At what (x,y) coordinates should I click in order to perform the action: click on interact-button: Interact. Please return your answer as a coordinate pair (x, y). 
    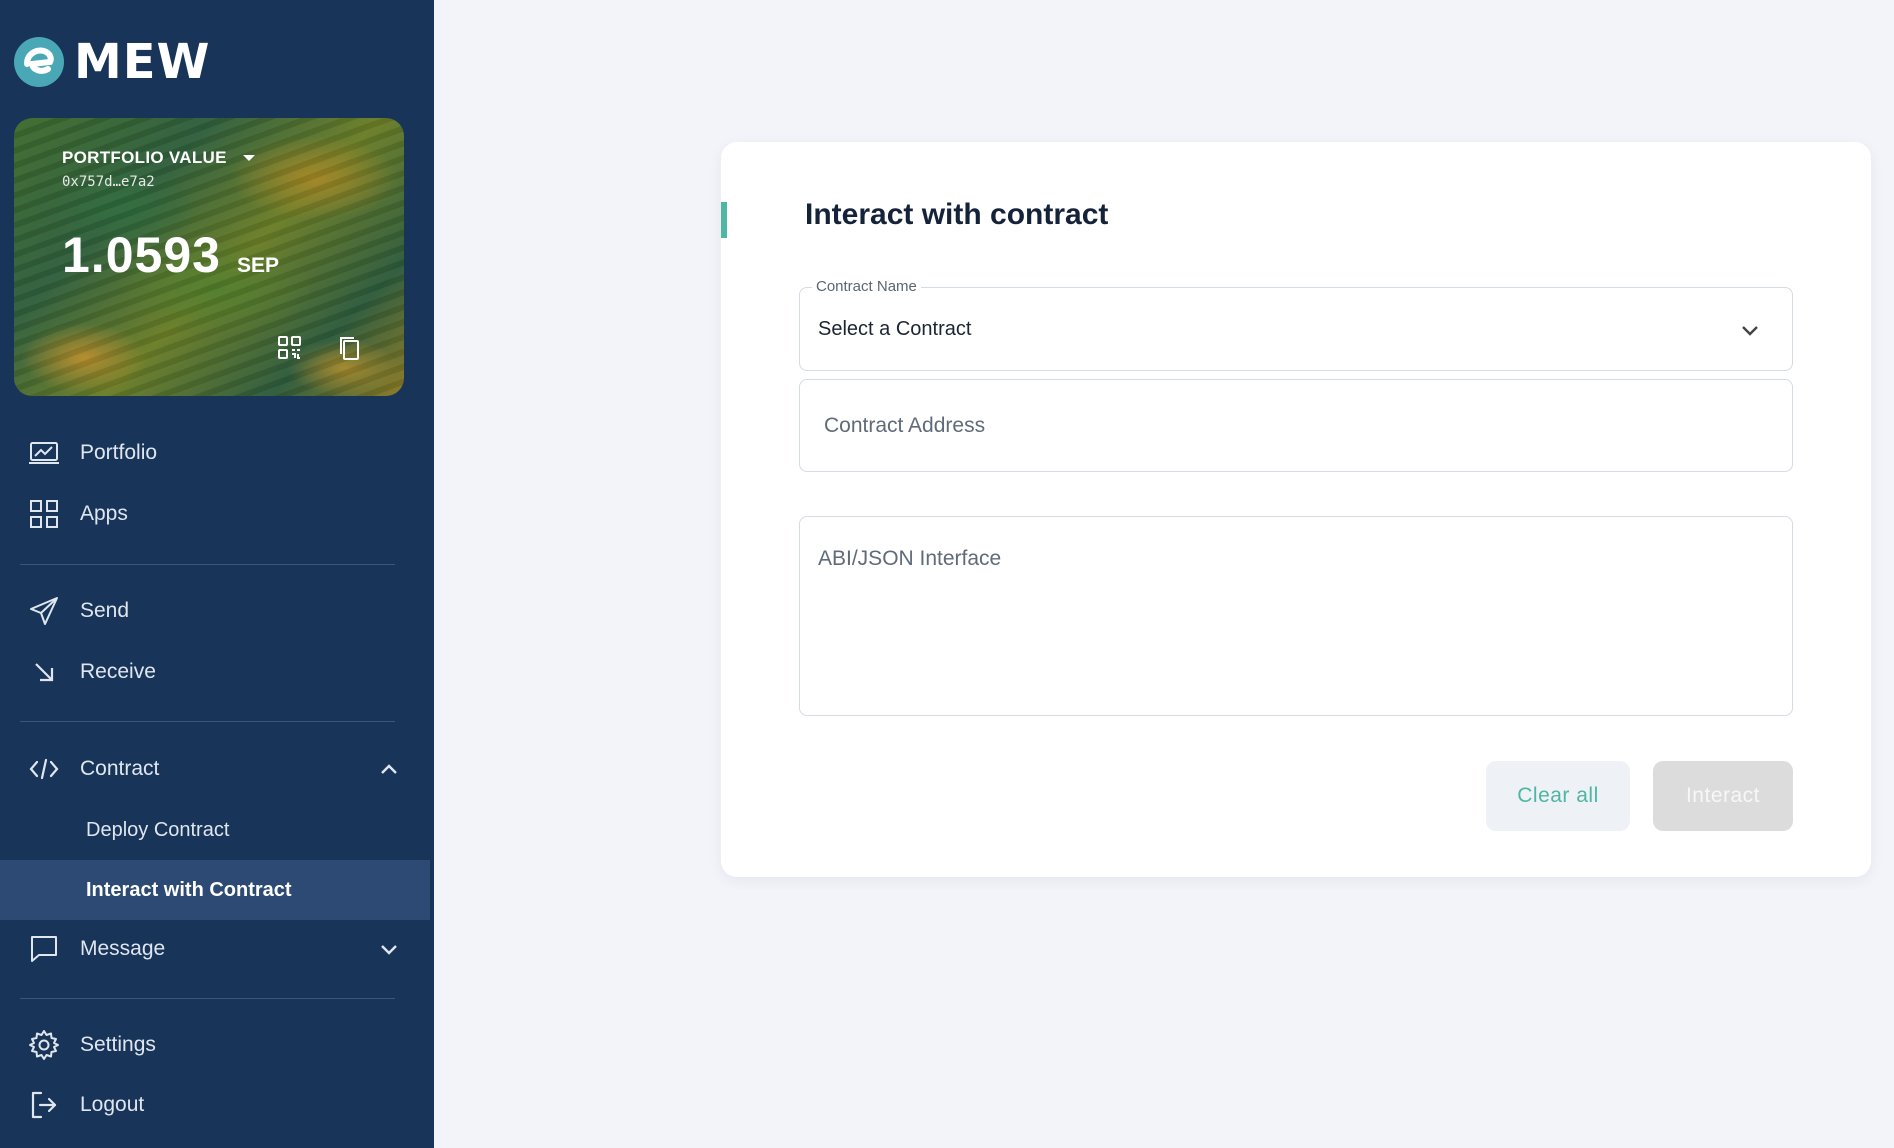
    Looking at the image, I should click on (1723, 796).